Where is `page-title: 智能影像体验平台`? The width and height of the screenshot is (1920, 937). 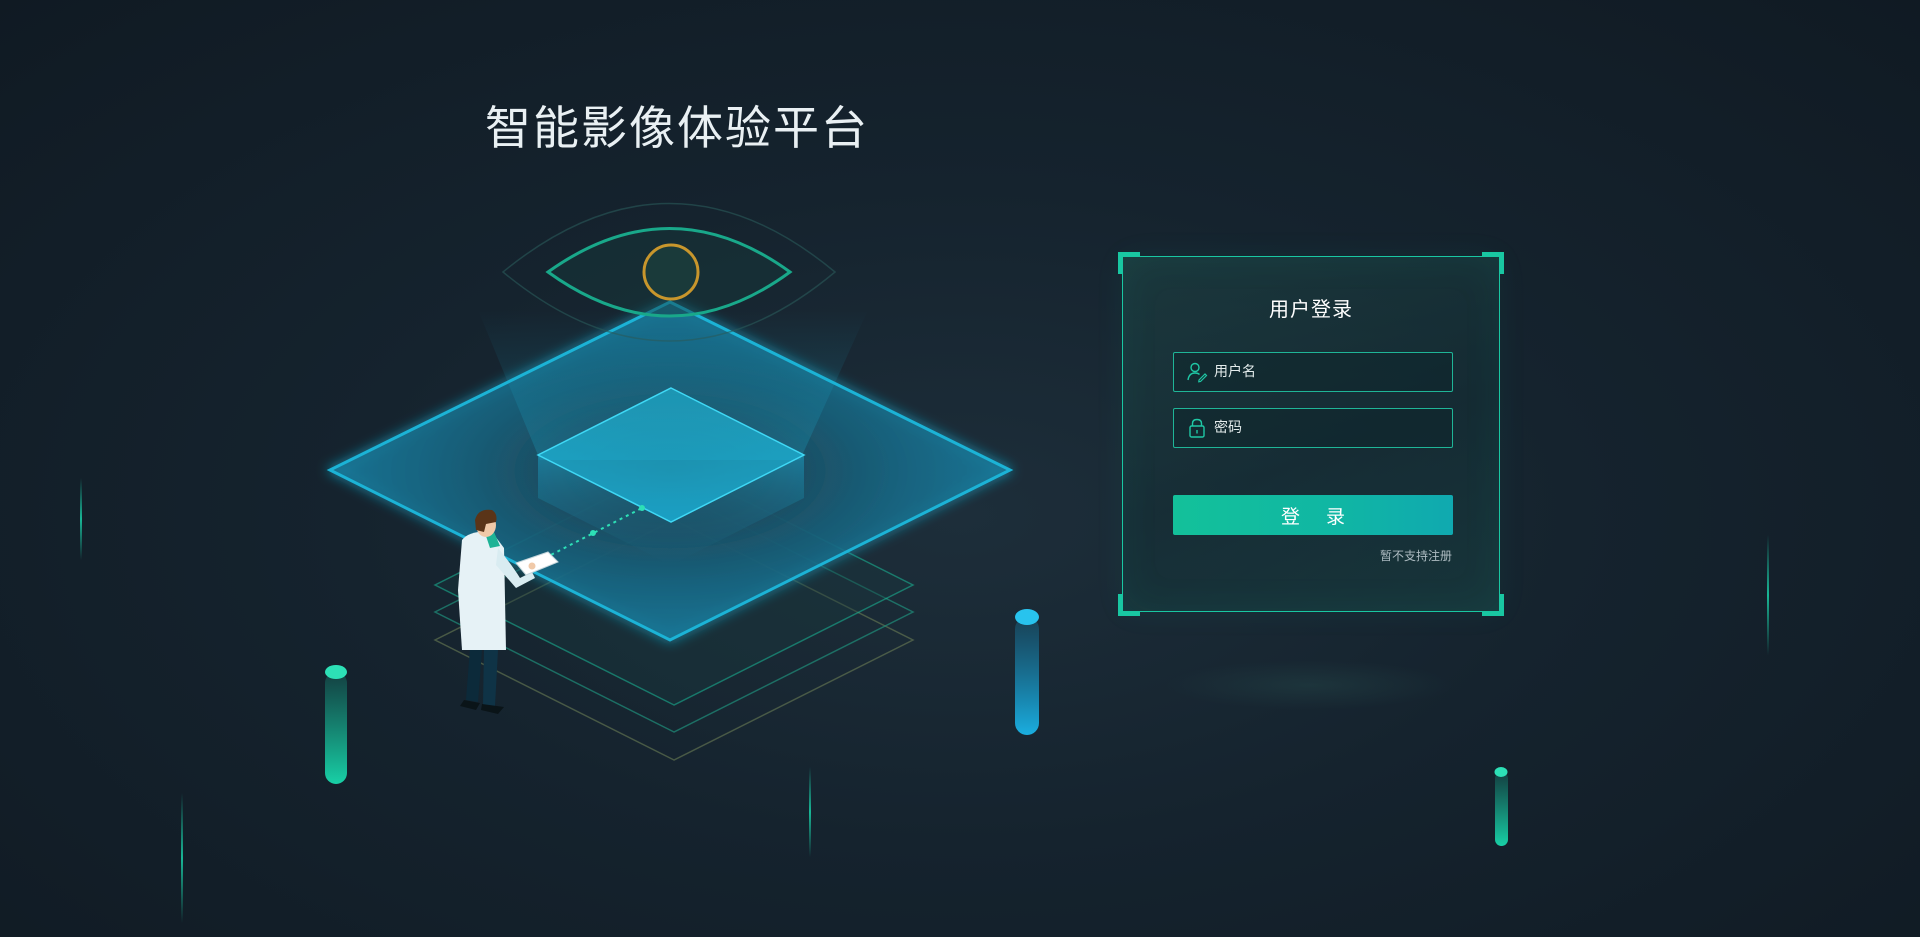
page-title: 智能影像体验平台 is located at coordinates (677, 128).